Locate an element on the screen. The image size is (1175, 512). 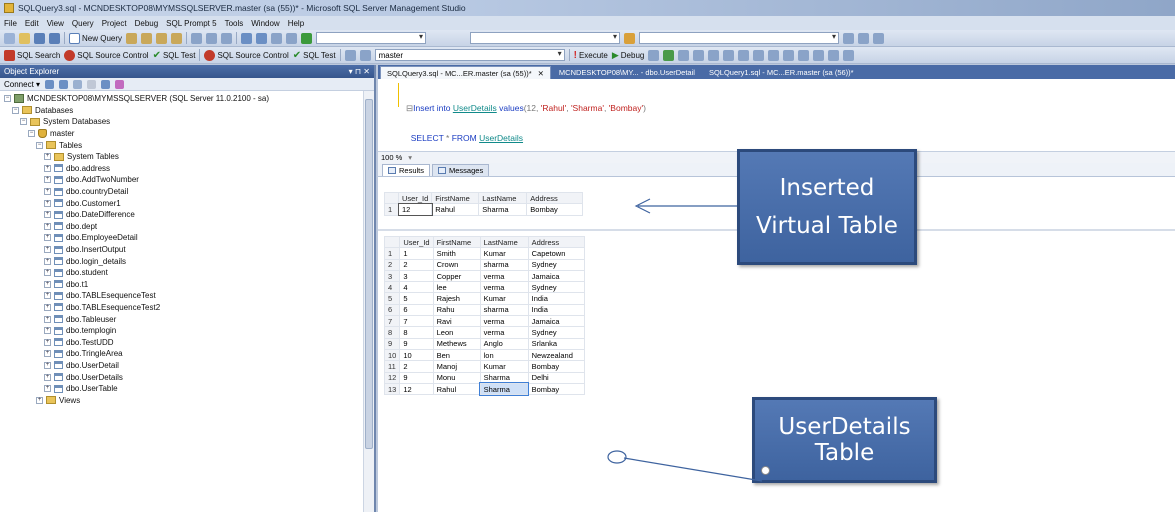
row-number: 6 is located at coordinates (392, 310).